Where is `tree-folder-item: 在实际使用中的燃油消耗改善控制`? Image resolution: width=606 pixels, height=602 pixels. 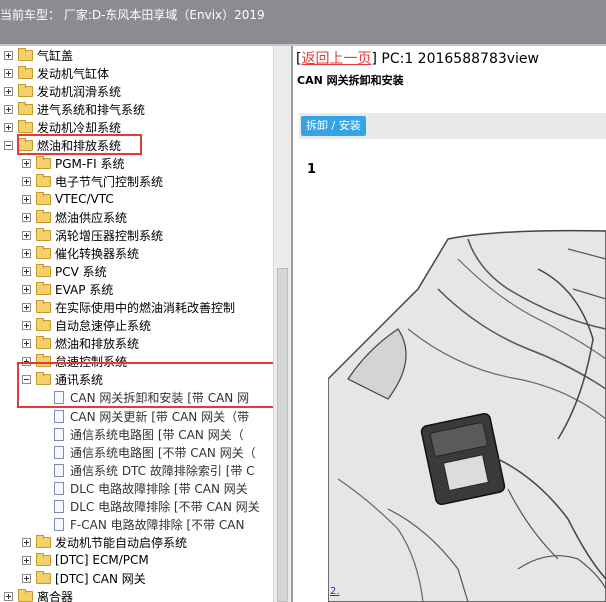 tree-folder-item: 在实际使用中的燃油消耗改善控制 is located at coordinates (128, 308).